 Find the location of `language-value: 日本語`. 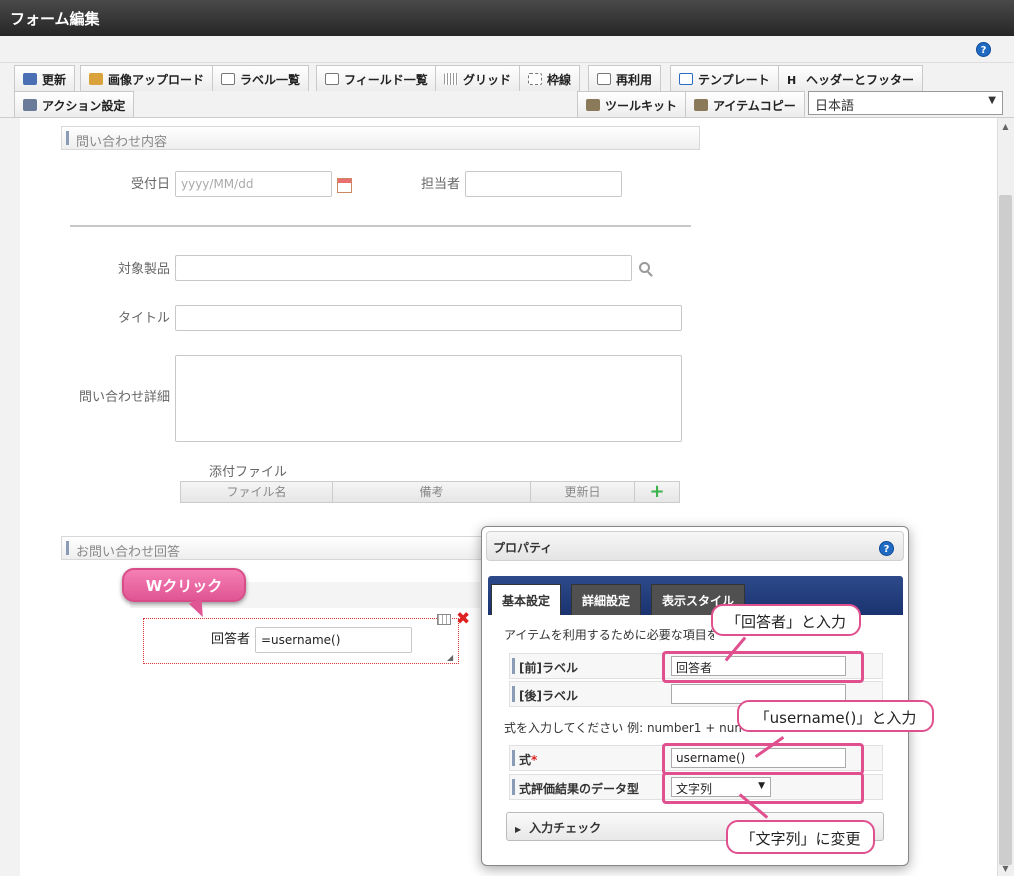

language-value: 日本語 is located at coordinates (835, 106).